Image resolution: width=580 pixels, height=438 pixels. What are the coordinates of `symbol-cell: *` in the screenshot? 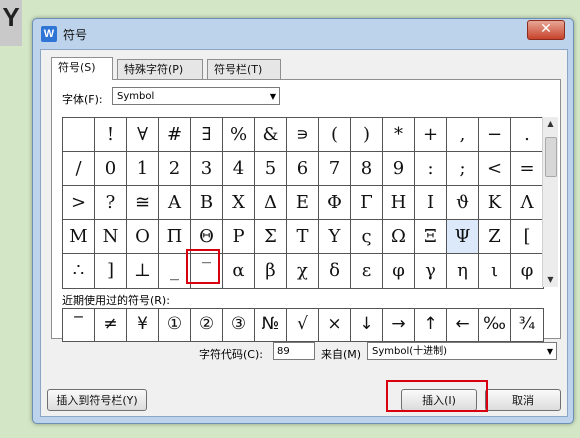 It's located at (399, 135).